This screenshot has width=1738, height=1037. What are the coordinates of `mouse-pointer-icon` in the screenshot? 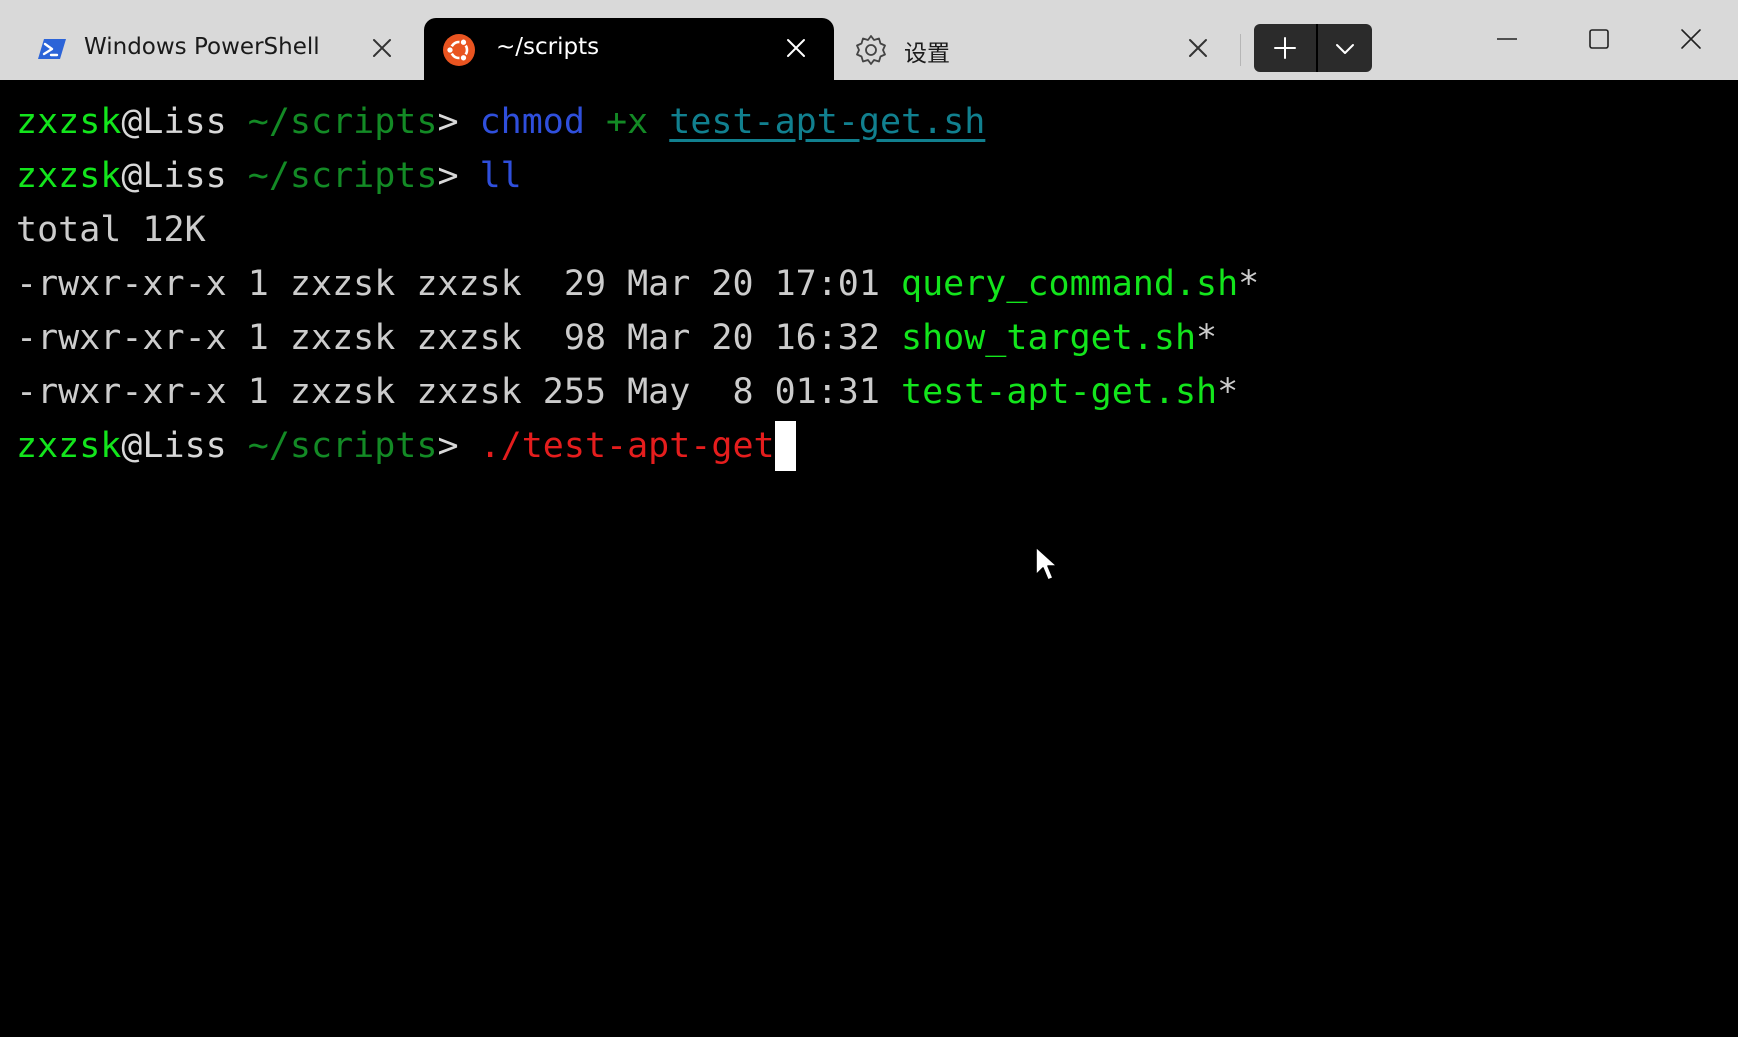 It's located at (1046, 563).